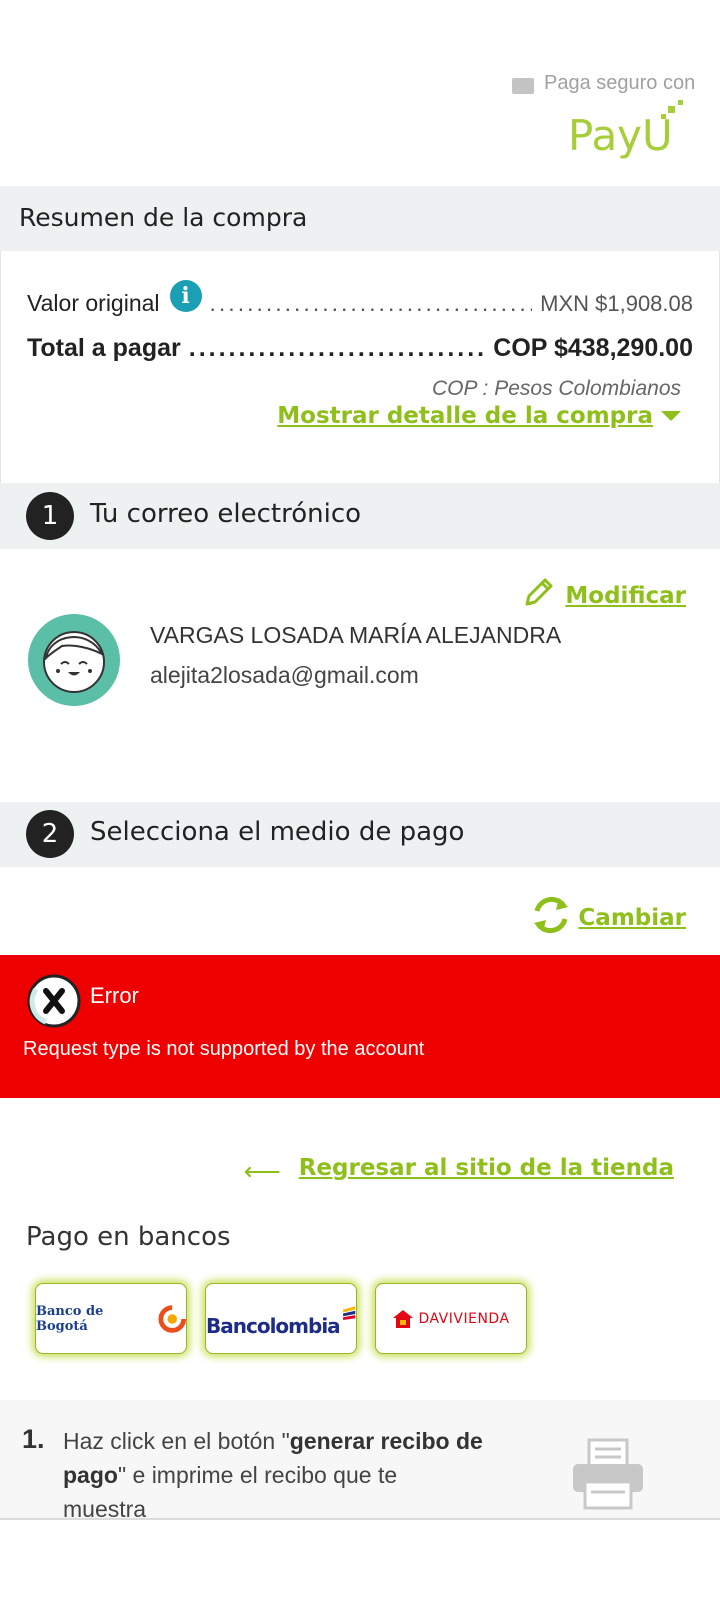 The height and width of the screenshot is (1600, 720). Describe the element at coordinates (262, 1171) in the screenshot. I see `back-arrow-icon: ⟵` at that location.